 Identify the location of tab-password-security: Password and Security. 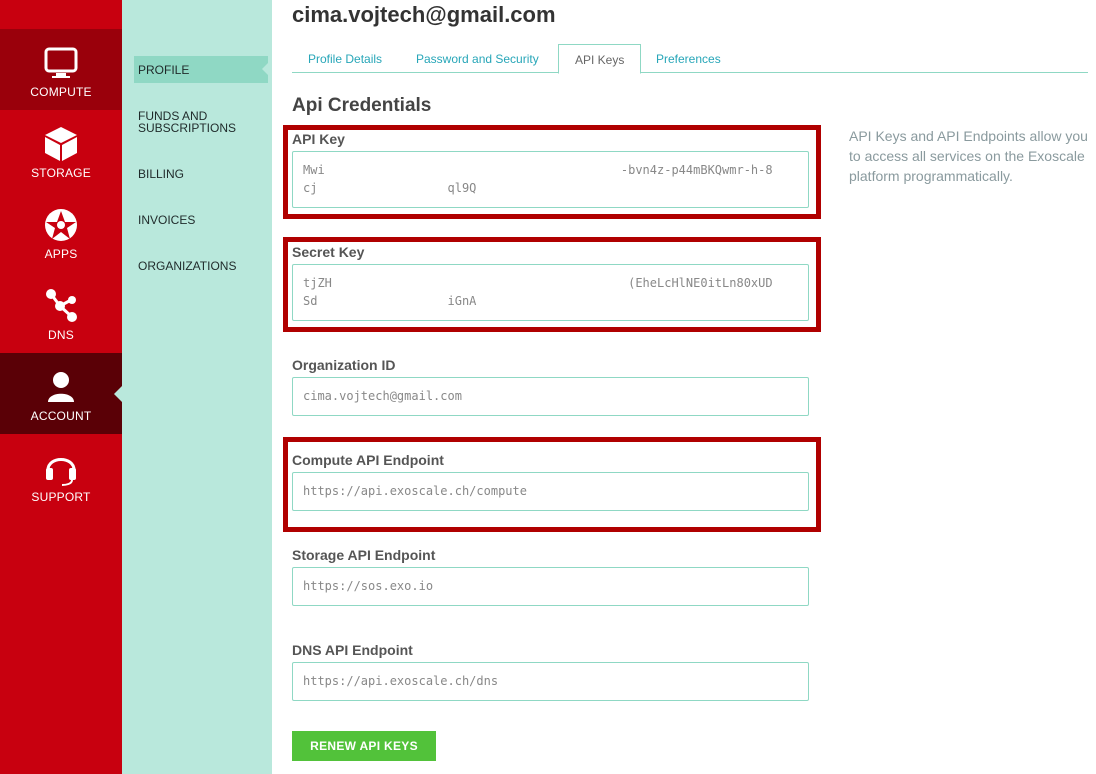
(477, 58).